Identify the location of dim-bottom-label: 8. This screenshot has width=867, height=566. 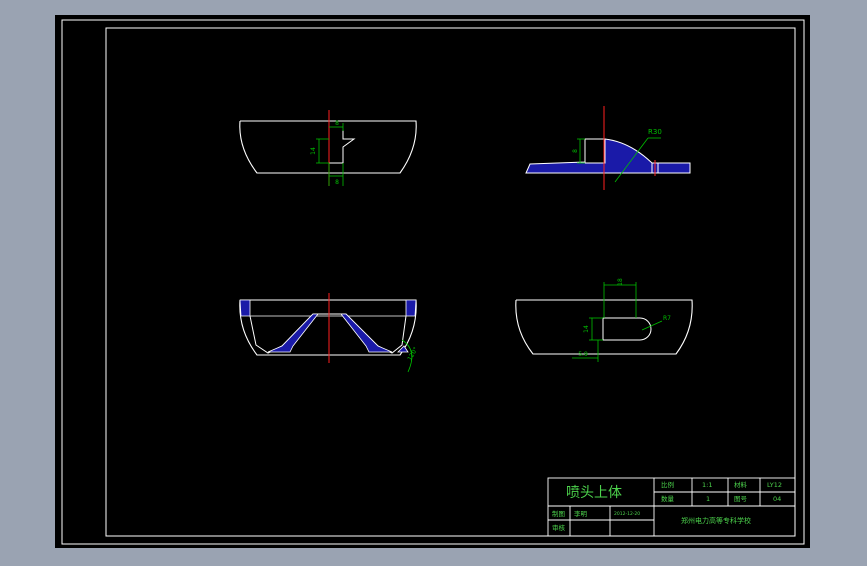
(337, 182).